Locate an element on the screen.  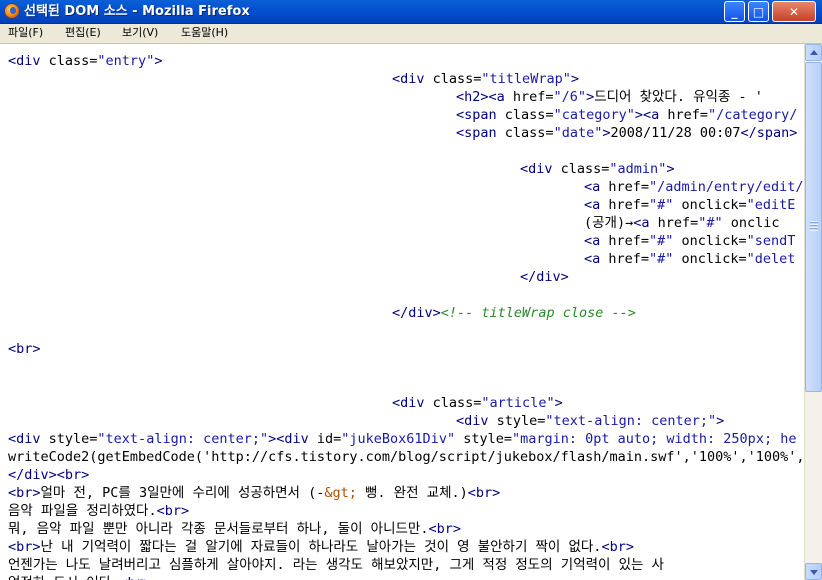
menu-help: 도움말(H) is located at coordinates (204, 33).